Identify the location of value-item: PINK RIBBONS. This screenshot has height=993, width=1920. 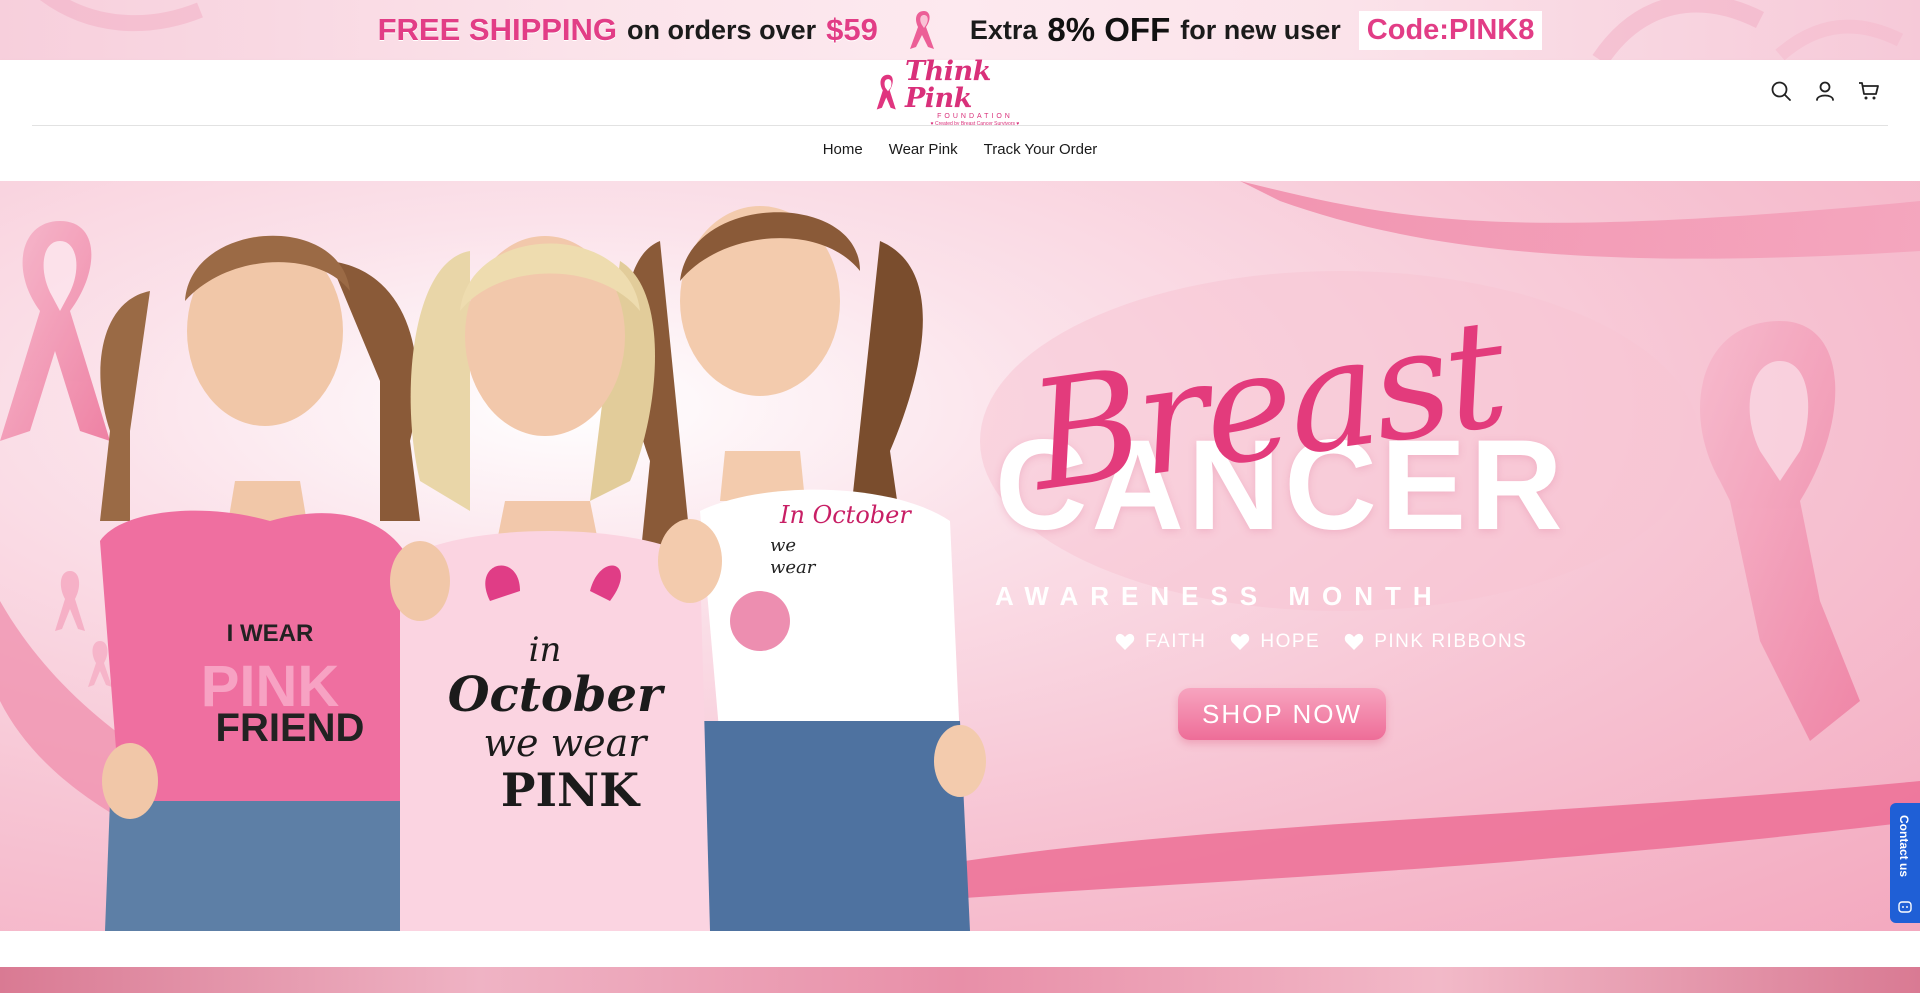
(1435, 642).